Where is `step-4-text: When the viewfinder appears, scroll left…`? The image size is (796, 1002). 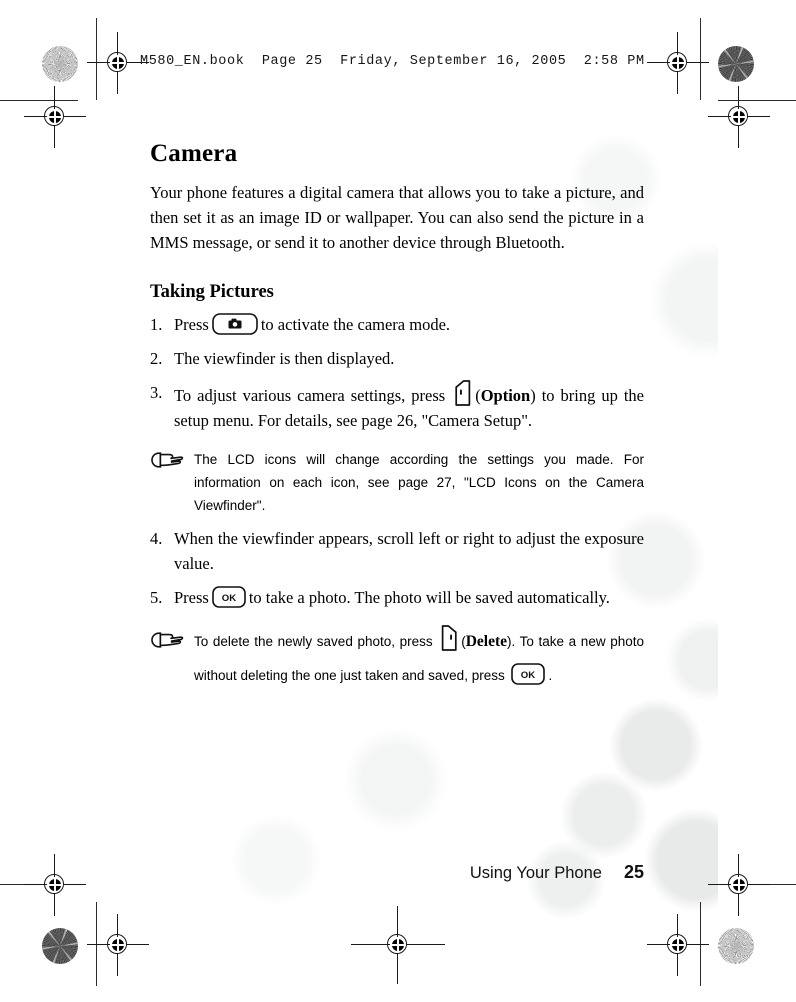
step-4-text: When the viewfinder appears, scroll left… is located at coordinates (409, 551).